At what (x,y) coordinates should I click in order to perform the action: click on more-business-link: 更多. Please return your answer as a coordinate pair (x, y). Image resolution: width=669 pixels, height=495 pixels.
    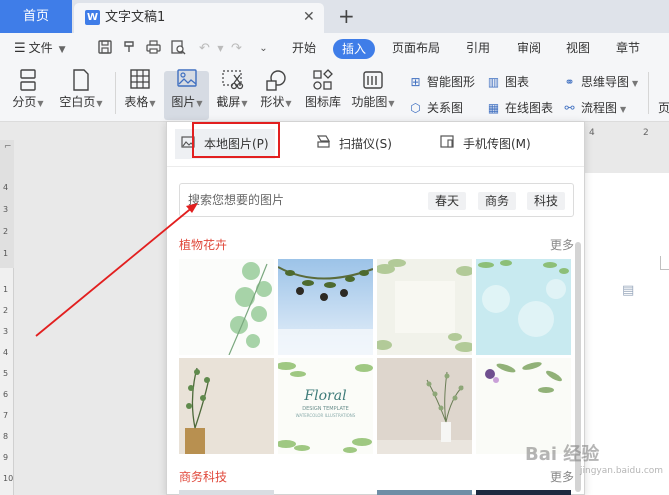
    Looking at the image, I should click on (562, 476).